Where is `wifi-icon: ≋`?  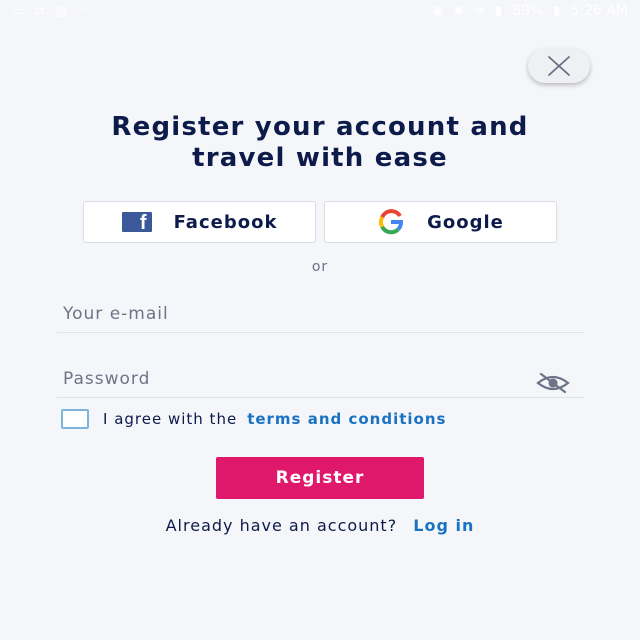
wifi-icon: ≋ is located at coordinates (480, 11).